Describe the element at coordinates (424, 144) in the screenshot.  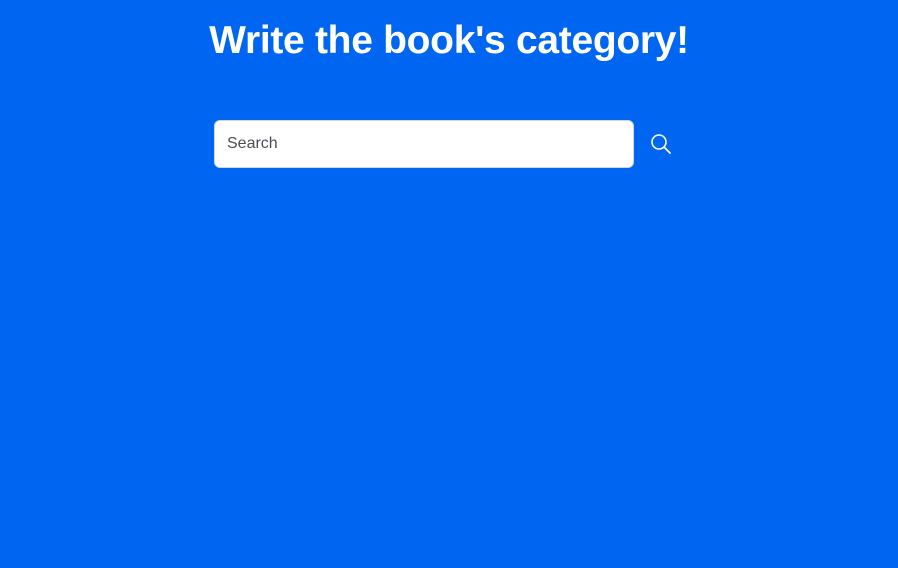
I see `search-input` at that location.